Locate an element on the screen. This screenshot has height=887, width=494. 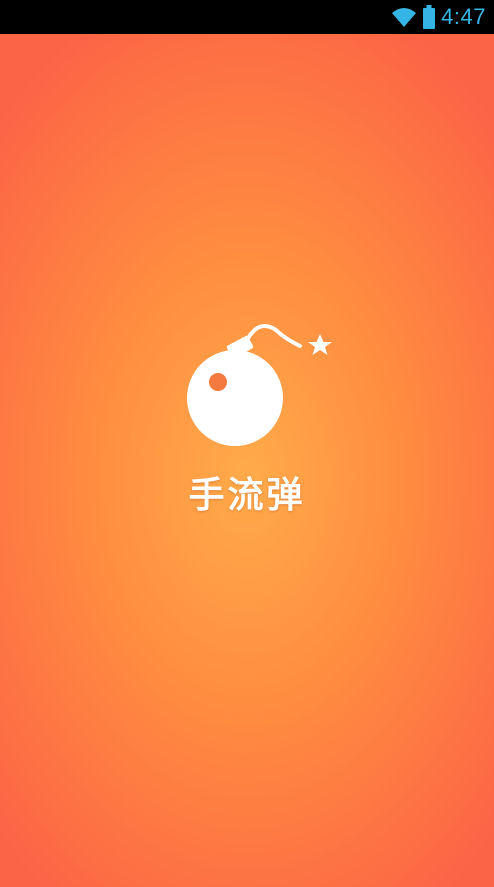
bomb-icon is located at coordinates (259, 385).